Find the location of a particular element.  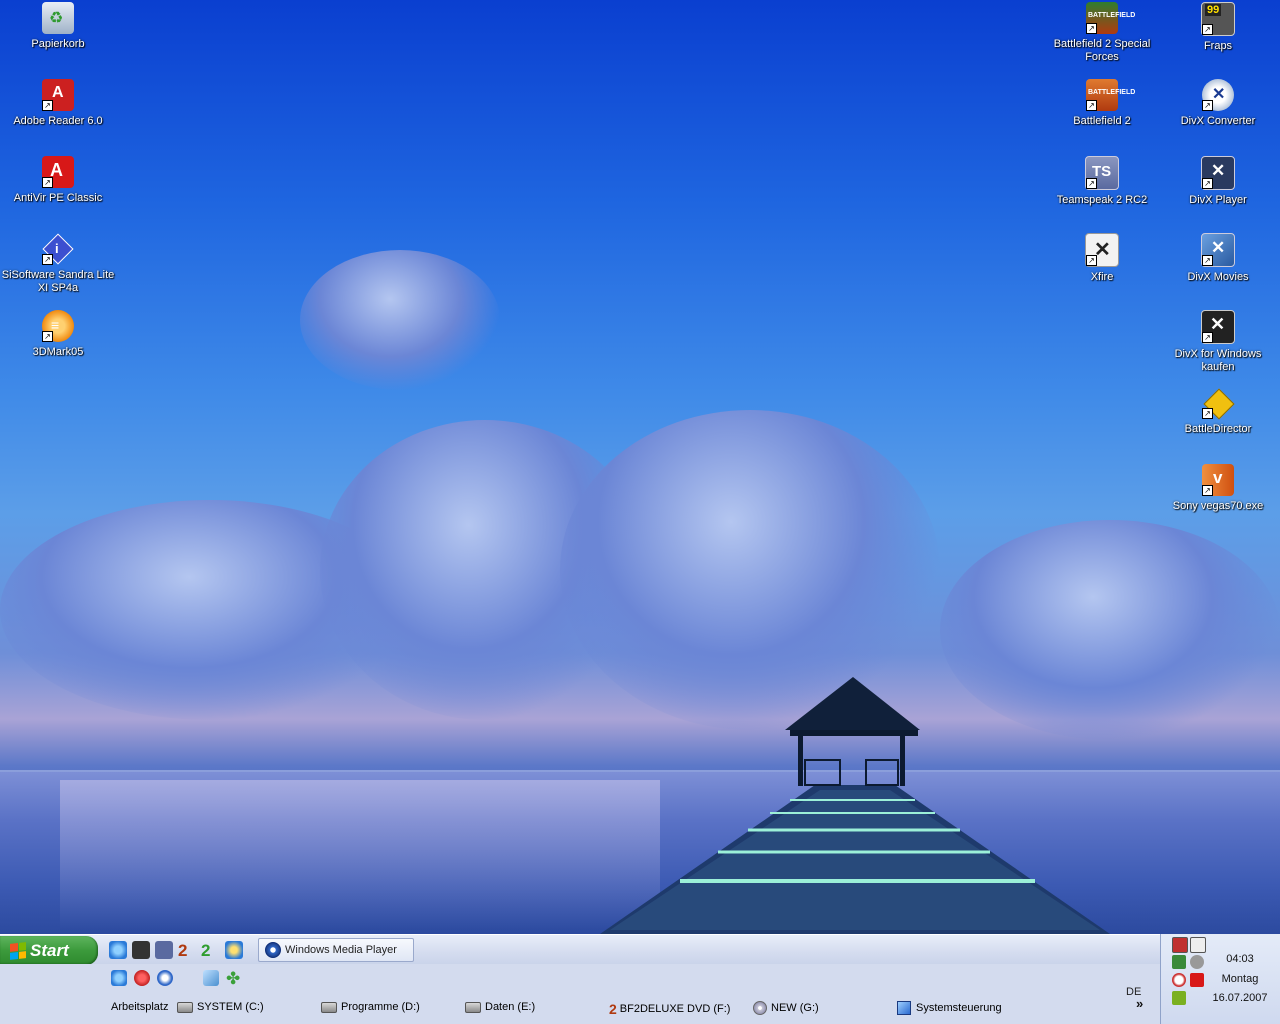

desktop-icon-label: SiSoftware Sandra Lite XI SP4a is located at coordinates (58, 281).